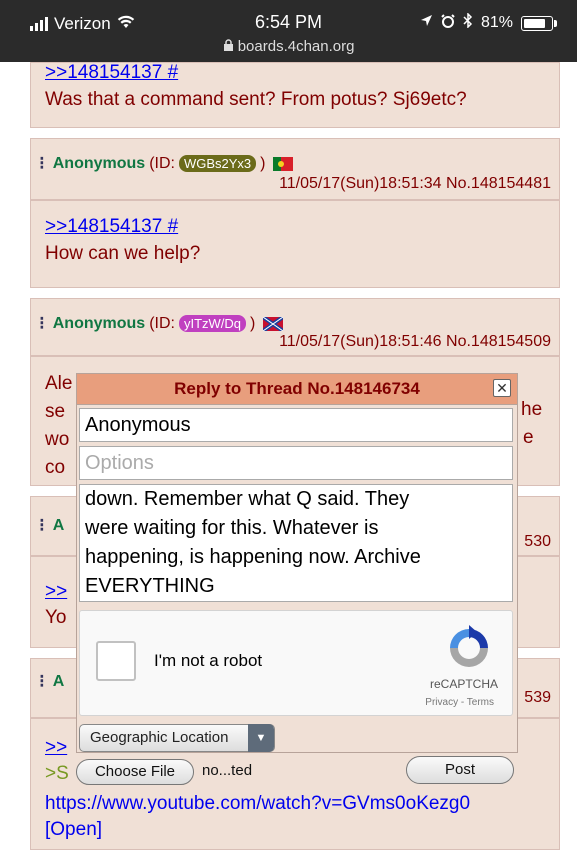 Image resolution: width=577 pixels, height=850 pixels. Describe the element at coordinates (217, 163) in the screenshot. I see `poster-id-badge: WGBs2Yx3` at that location.